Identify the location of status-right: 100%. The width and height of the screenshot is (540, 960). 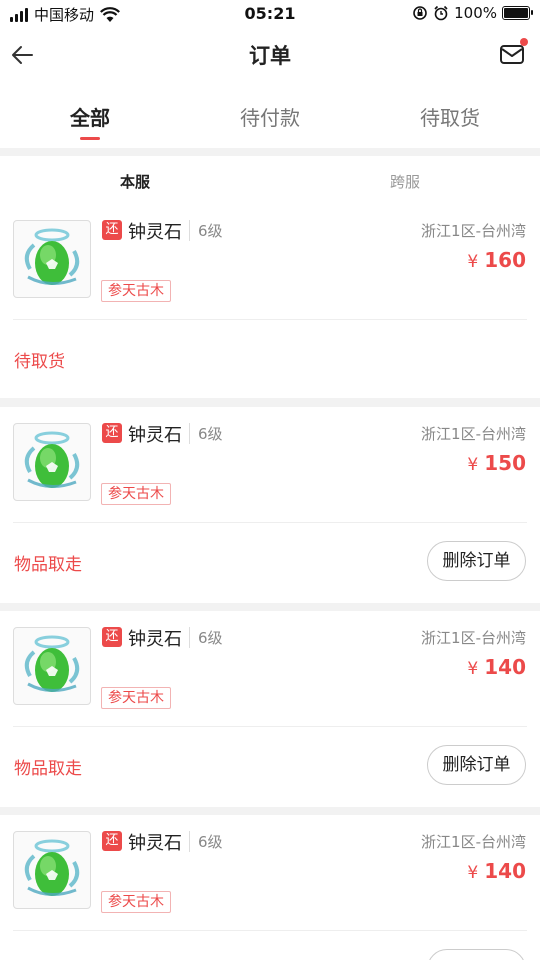
(472, 13).